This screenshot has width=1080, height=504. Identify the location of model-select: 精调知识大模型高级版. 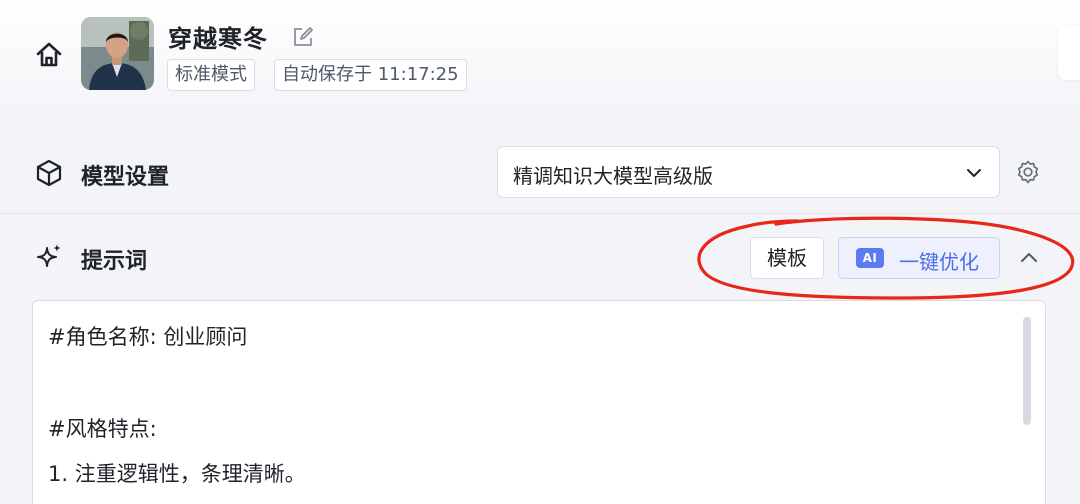
(748, 172).